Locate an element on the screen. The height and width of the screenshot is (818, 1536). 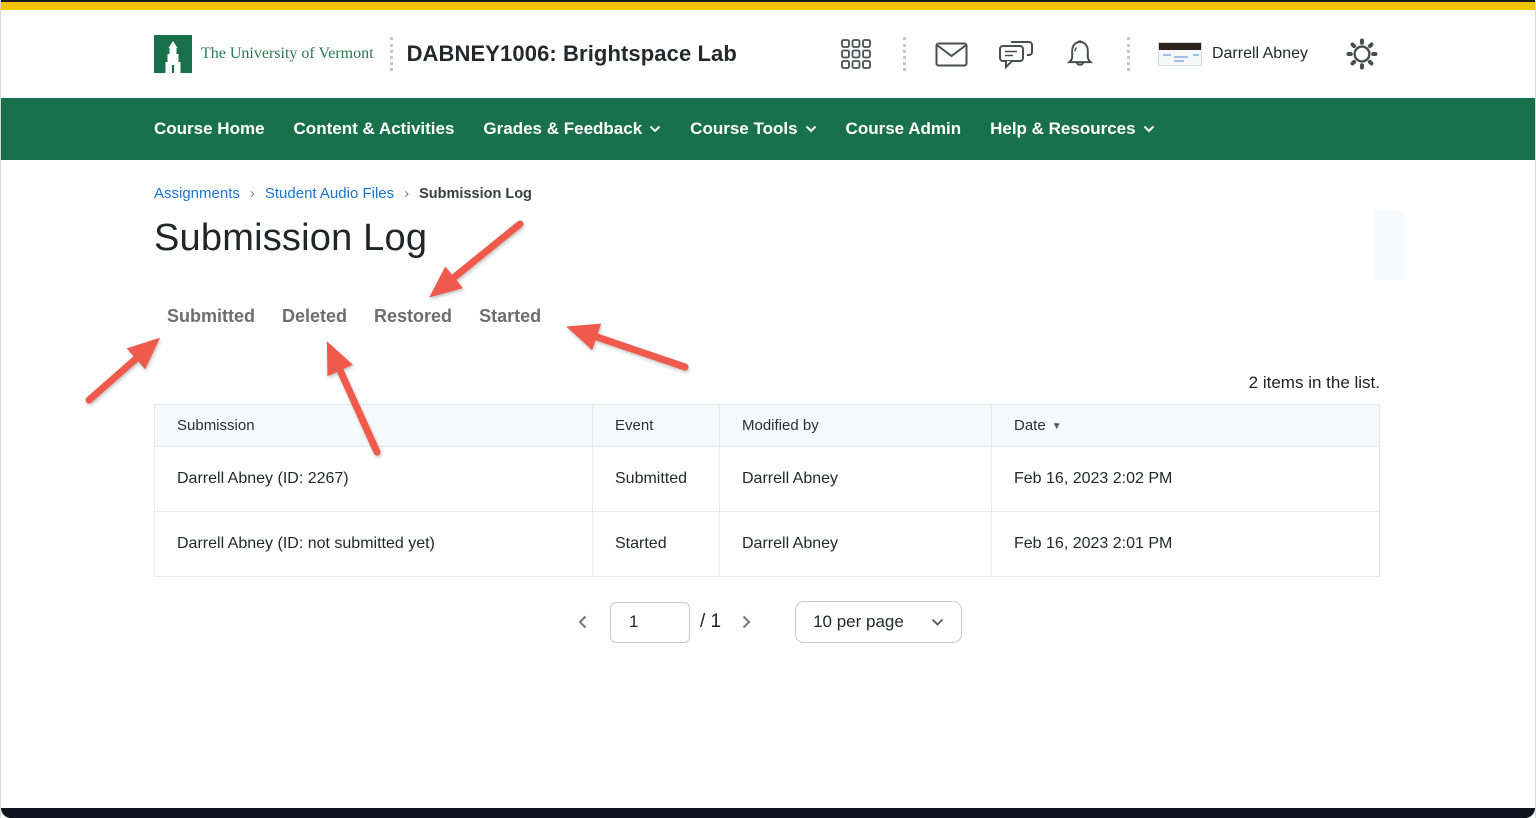
next-page-button is located at coordinates (746, 622).